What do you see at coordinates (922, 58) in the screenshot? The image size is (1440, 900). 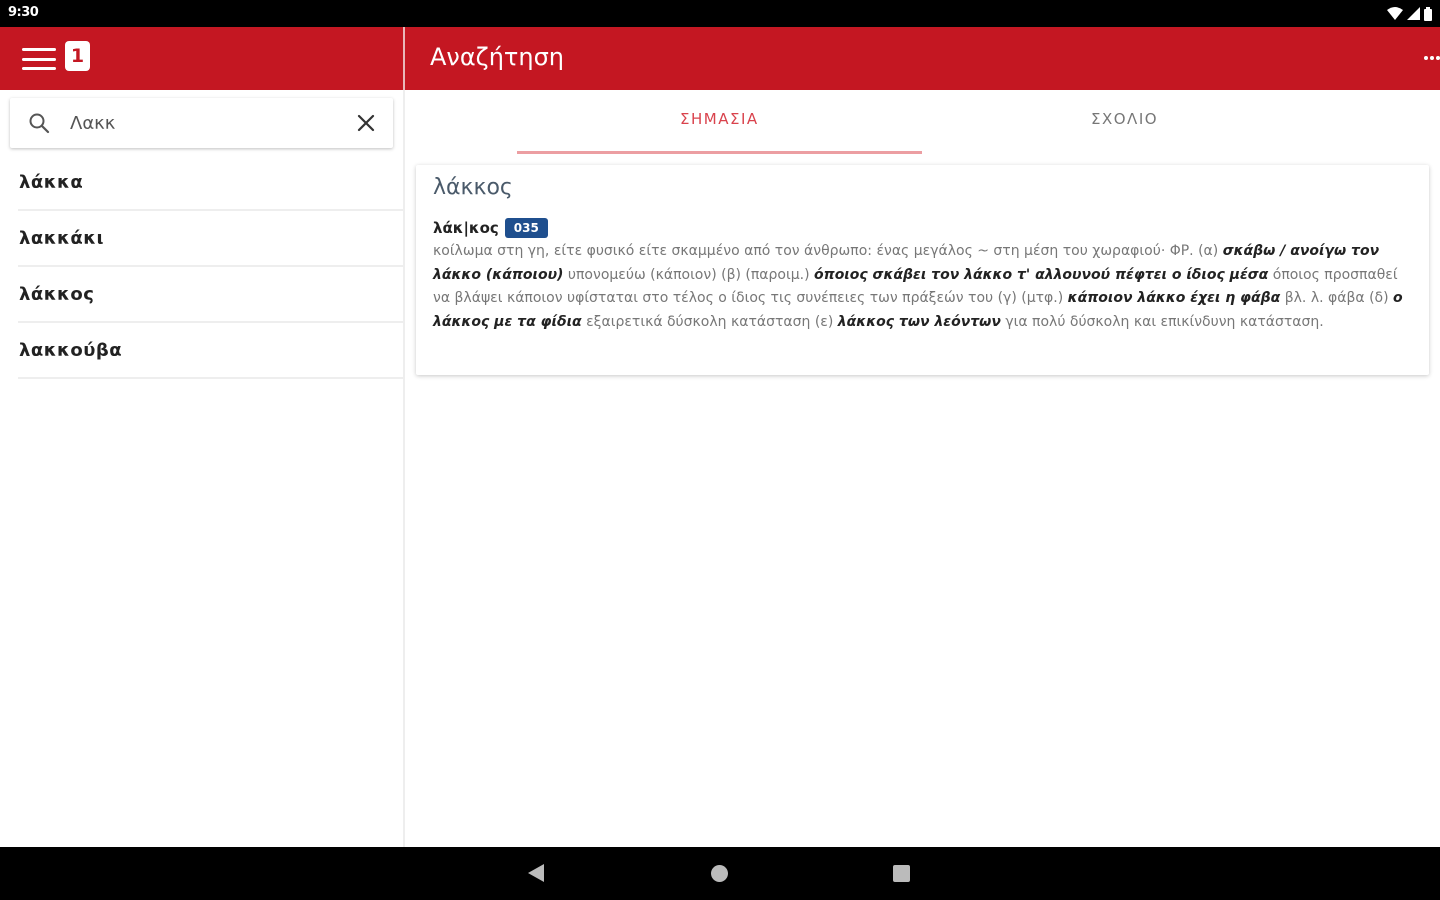 I see `main-app-bar: Αναζήτηση` at bounding box center [922, 58].